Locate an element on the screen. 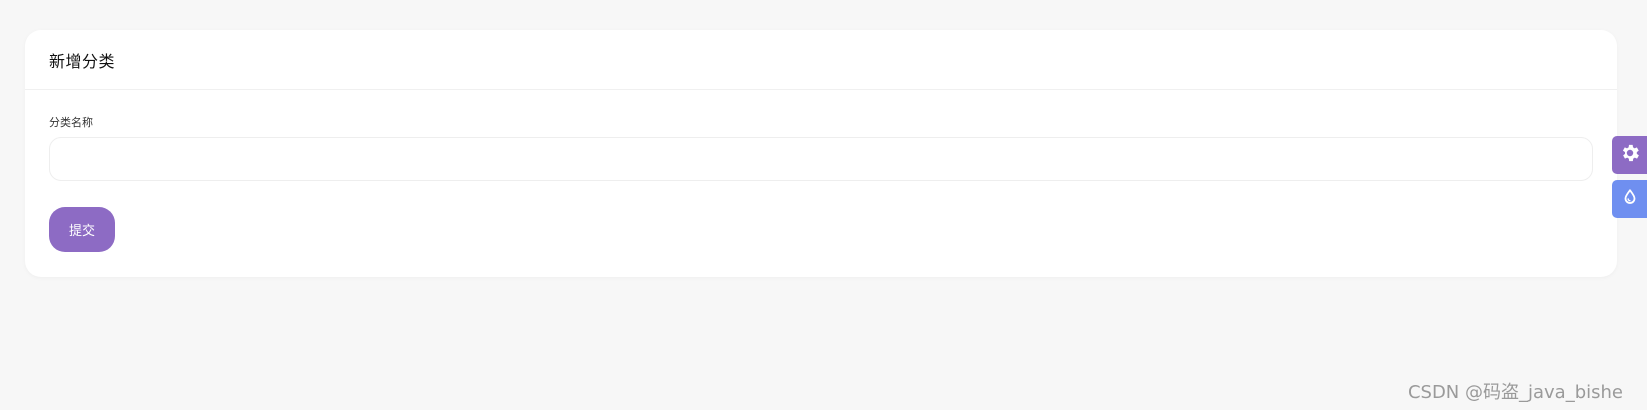  category-name-label: 分类名称 is located at coordinates (71, 122).